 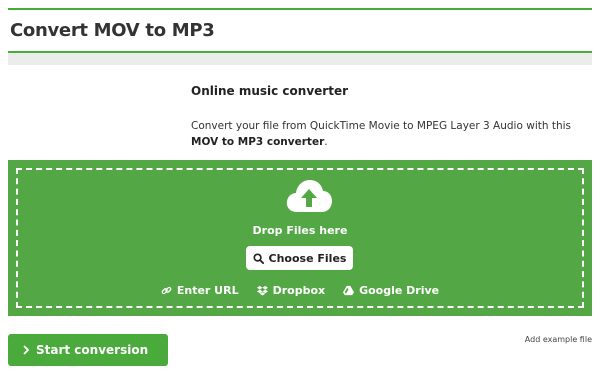 I want to click on enter-url-link: Enter URL, so click(x=200, y=290).